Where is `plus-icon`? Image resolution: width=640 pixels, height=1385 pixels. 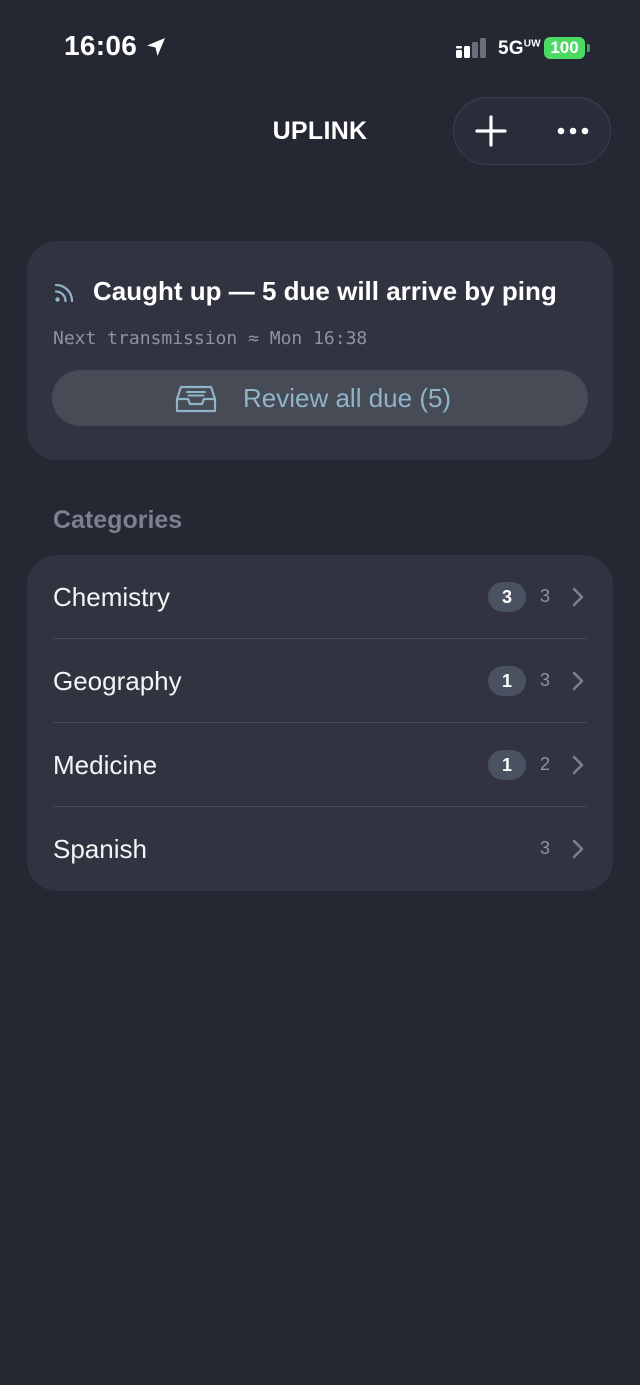
plus-icon is located at coordinates (491, 131).